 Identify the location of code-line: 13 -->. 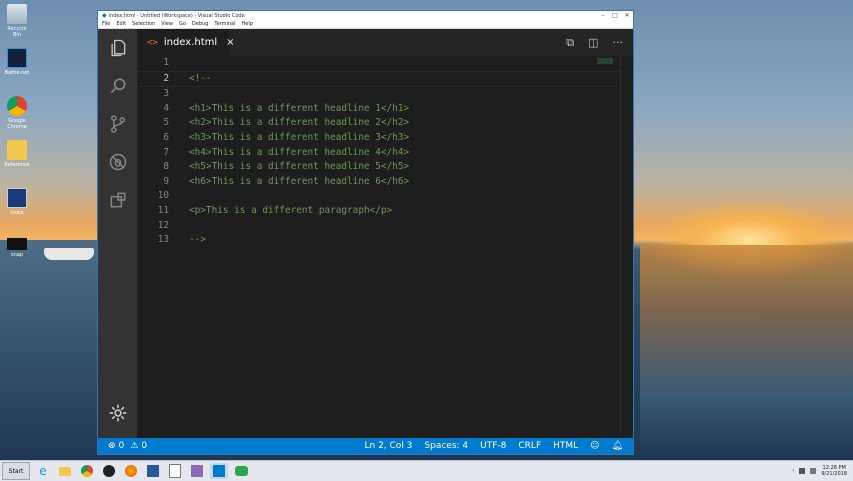
(181, 240).